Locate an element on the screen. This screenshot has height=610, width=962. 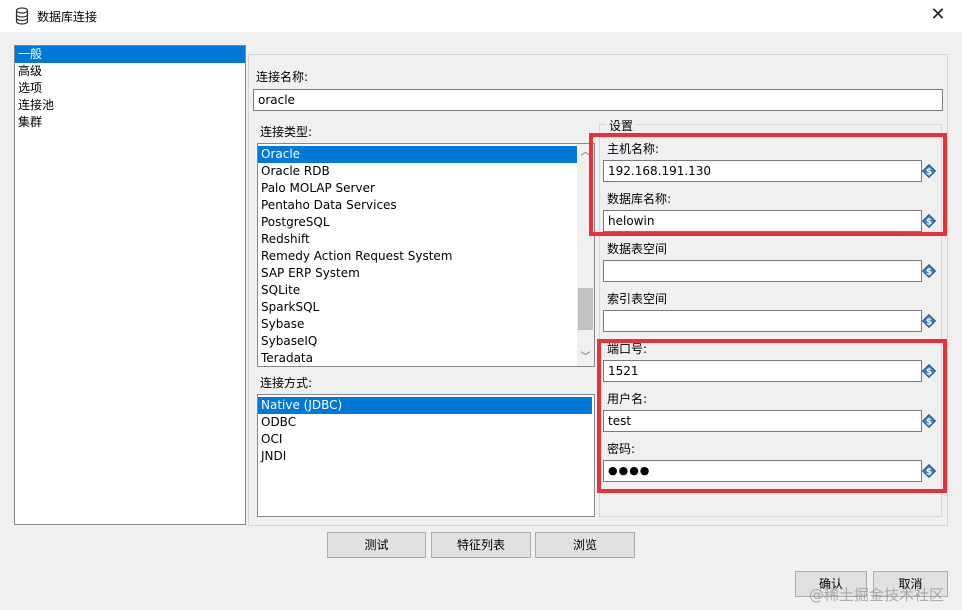
list-item: JNDI is located at coordinates (426, 456).